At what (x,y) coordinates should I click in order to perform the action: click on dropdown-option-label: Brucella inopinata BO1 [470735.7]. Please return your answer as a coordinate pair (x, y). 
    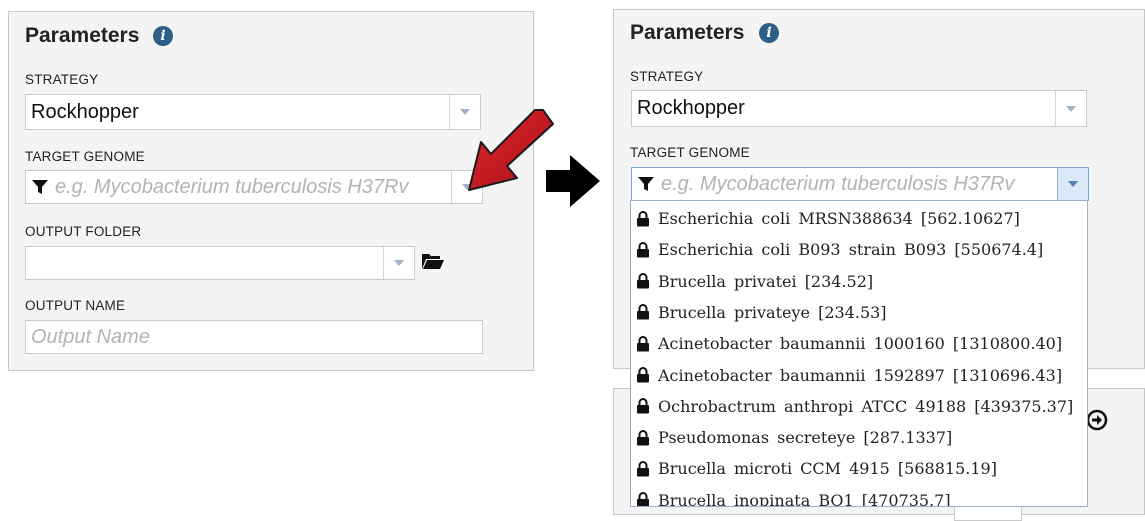
    Looking at the image, I should click on (804, 498).